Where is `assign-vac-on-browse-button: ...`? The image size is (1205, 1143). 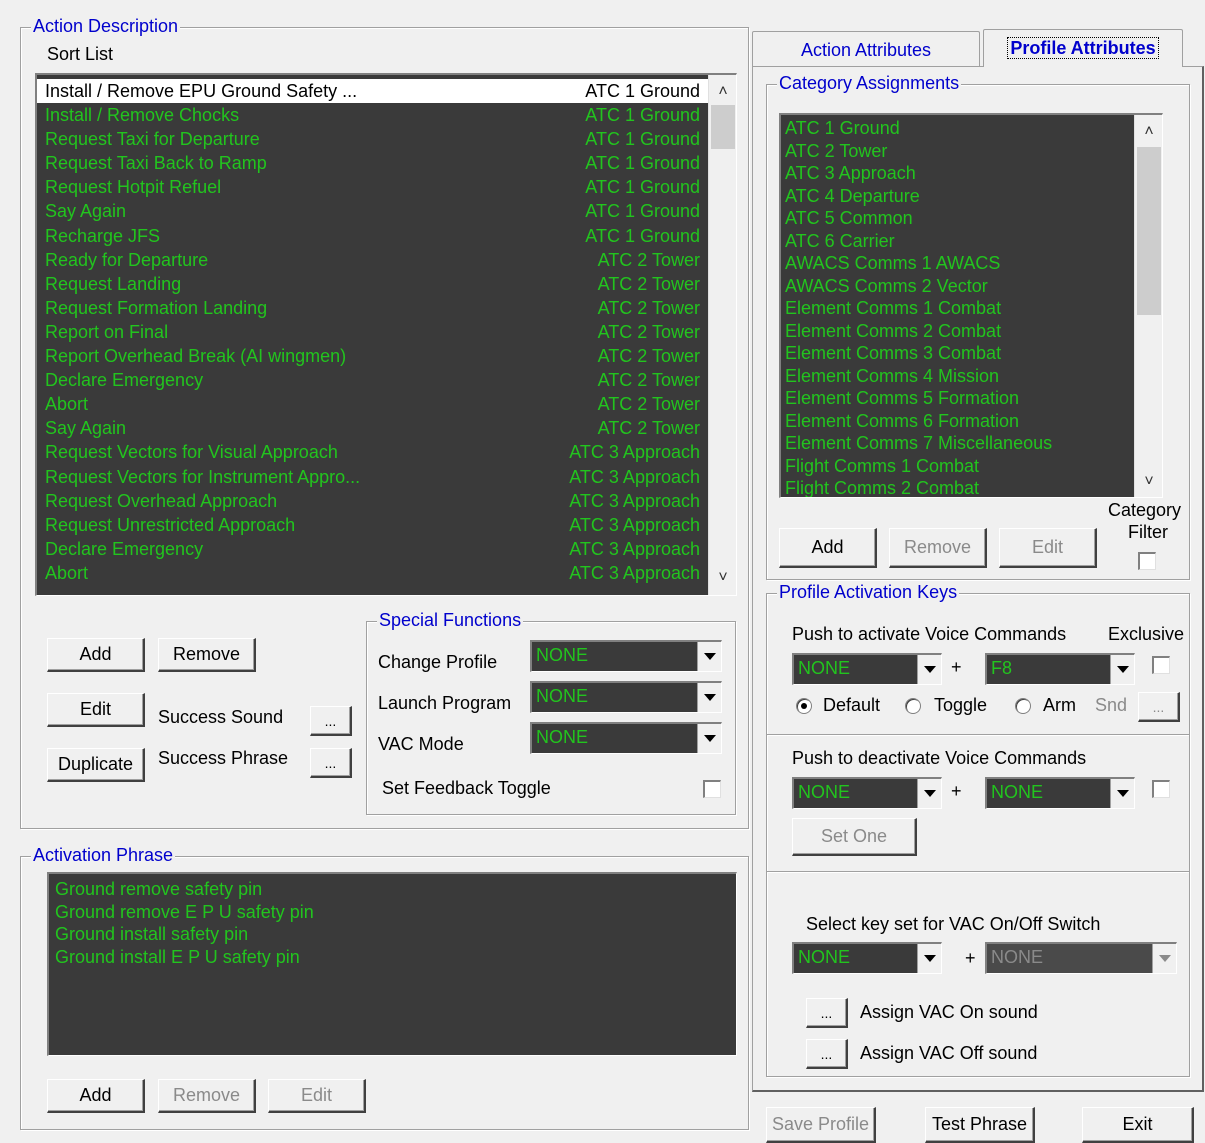
assign-vac-on-browse-button: ... is located at coordinates (827, 1013).